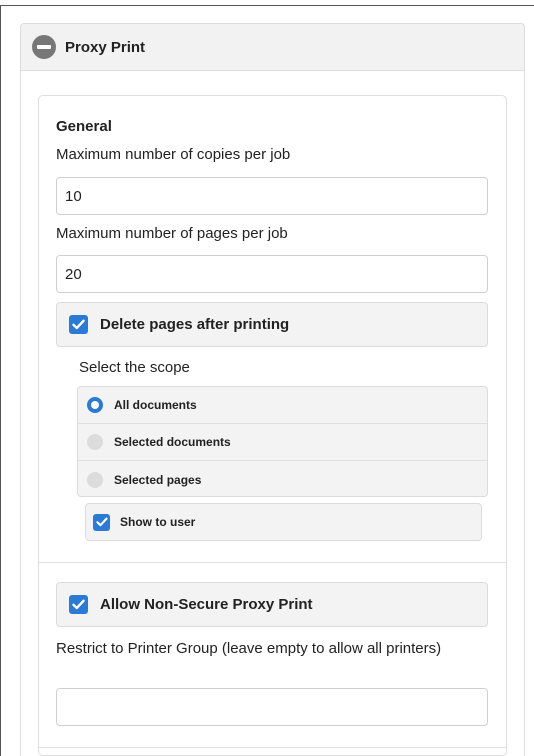 The image size is (534, 756). What do you see at coordinates (95, 405) in the screenshot?
I see `radio-all-documents` at bounding box center [95, 405].